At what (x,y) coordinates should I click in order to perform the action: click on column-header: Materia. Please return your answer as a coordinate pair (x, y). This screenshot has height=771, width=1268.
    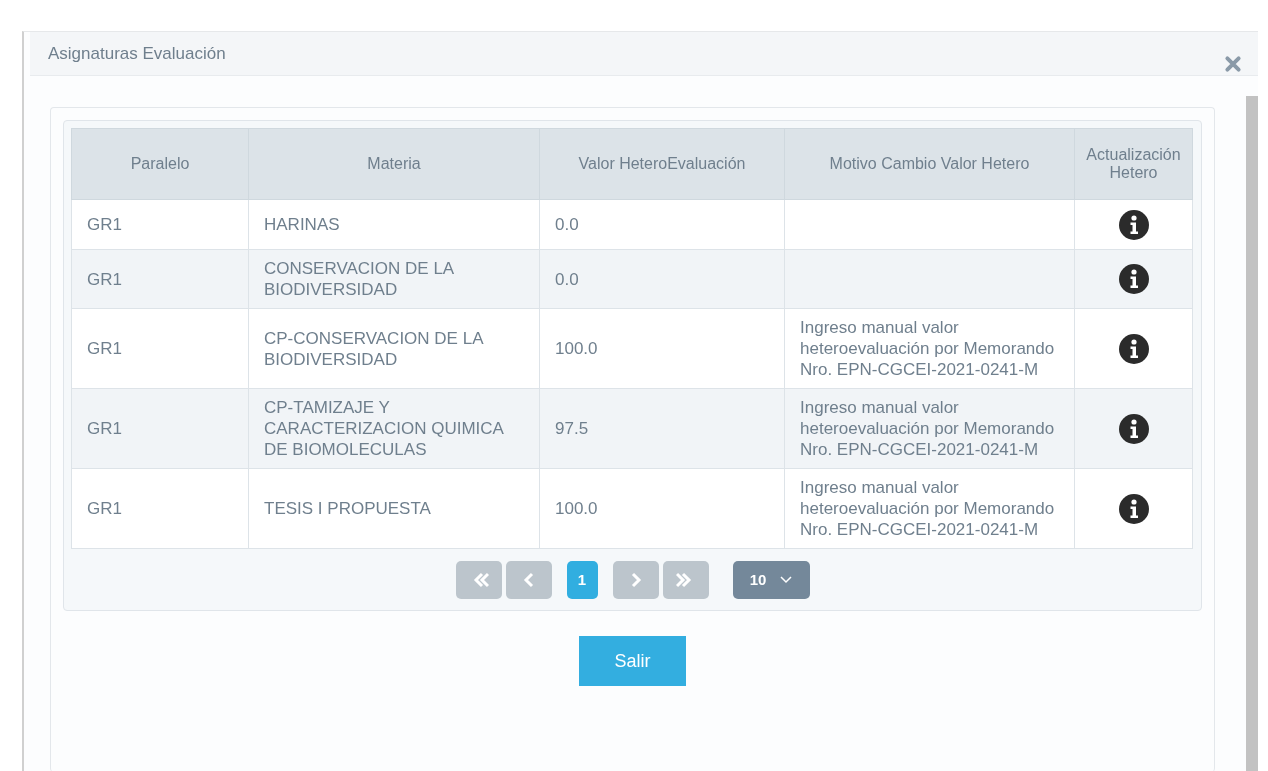
    Looking at the image, I should click on (394, 164).